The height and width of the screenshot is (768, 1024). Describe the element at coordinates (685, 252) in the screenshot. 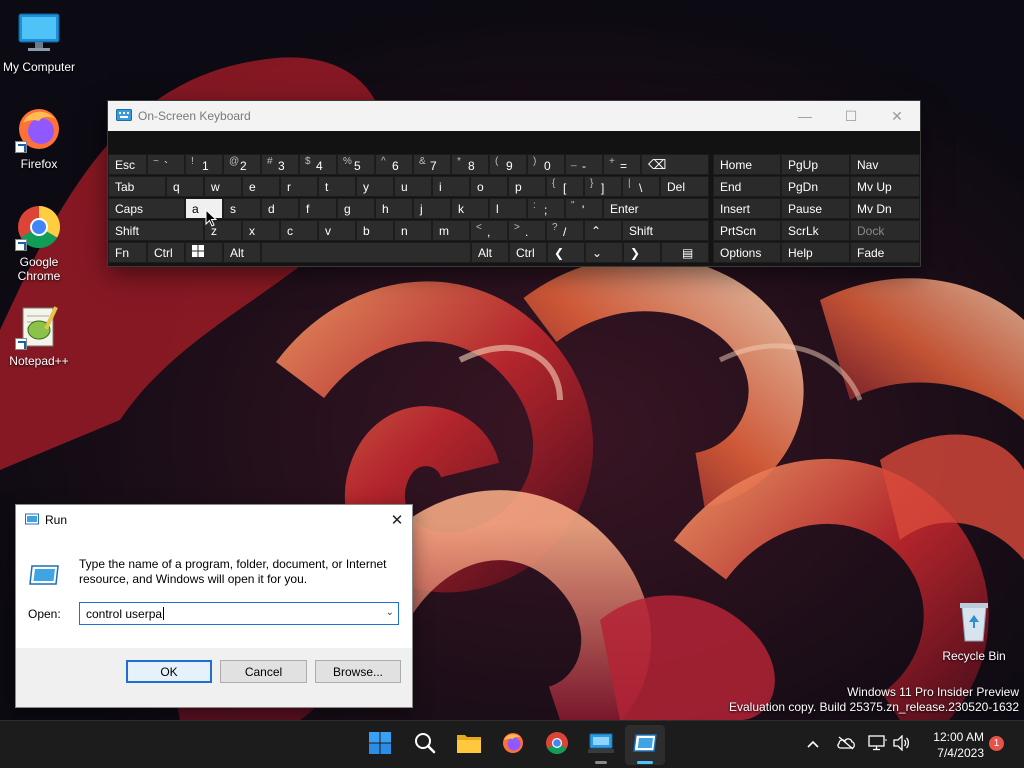

I see `key-menu: ▤` at that location.